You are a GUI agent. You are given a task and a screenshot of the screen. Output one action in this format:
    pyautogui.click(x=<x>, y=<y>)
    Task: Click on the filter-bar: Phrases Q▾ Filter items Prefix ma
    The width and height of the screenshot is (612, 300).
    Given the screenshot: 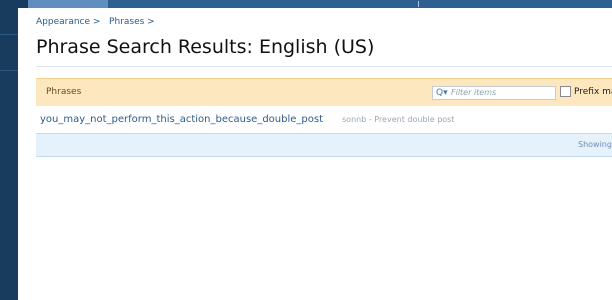 What is the action you would take?
    pyautogui.click(x=324, y=92)
    